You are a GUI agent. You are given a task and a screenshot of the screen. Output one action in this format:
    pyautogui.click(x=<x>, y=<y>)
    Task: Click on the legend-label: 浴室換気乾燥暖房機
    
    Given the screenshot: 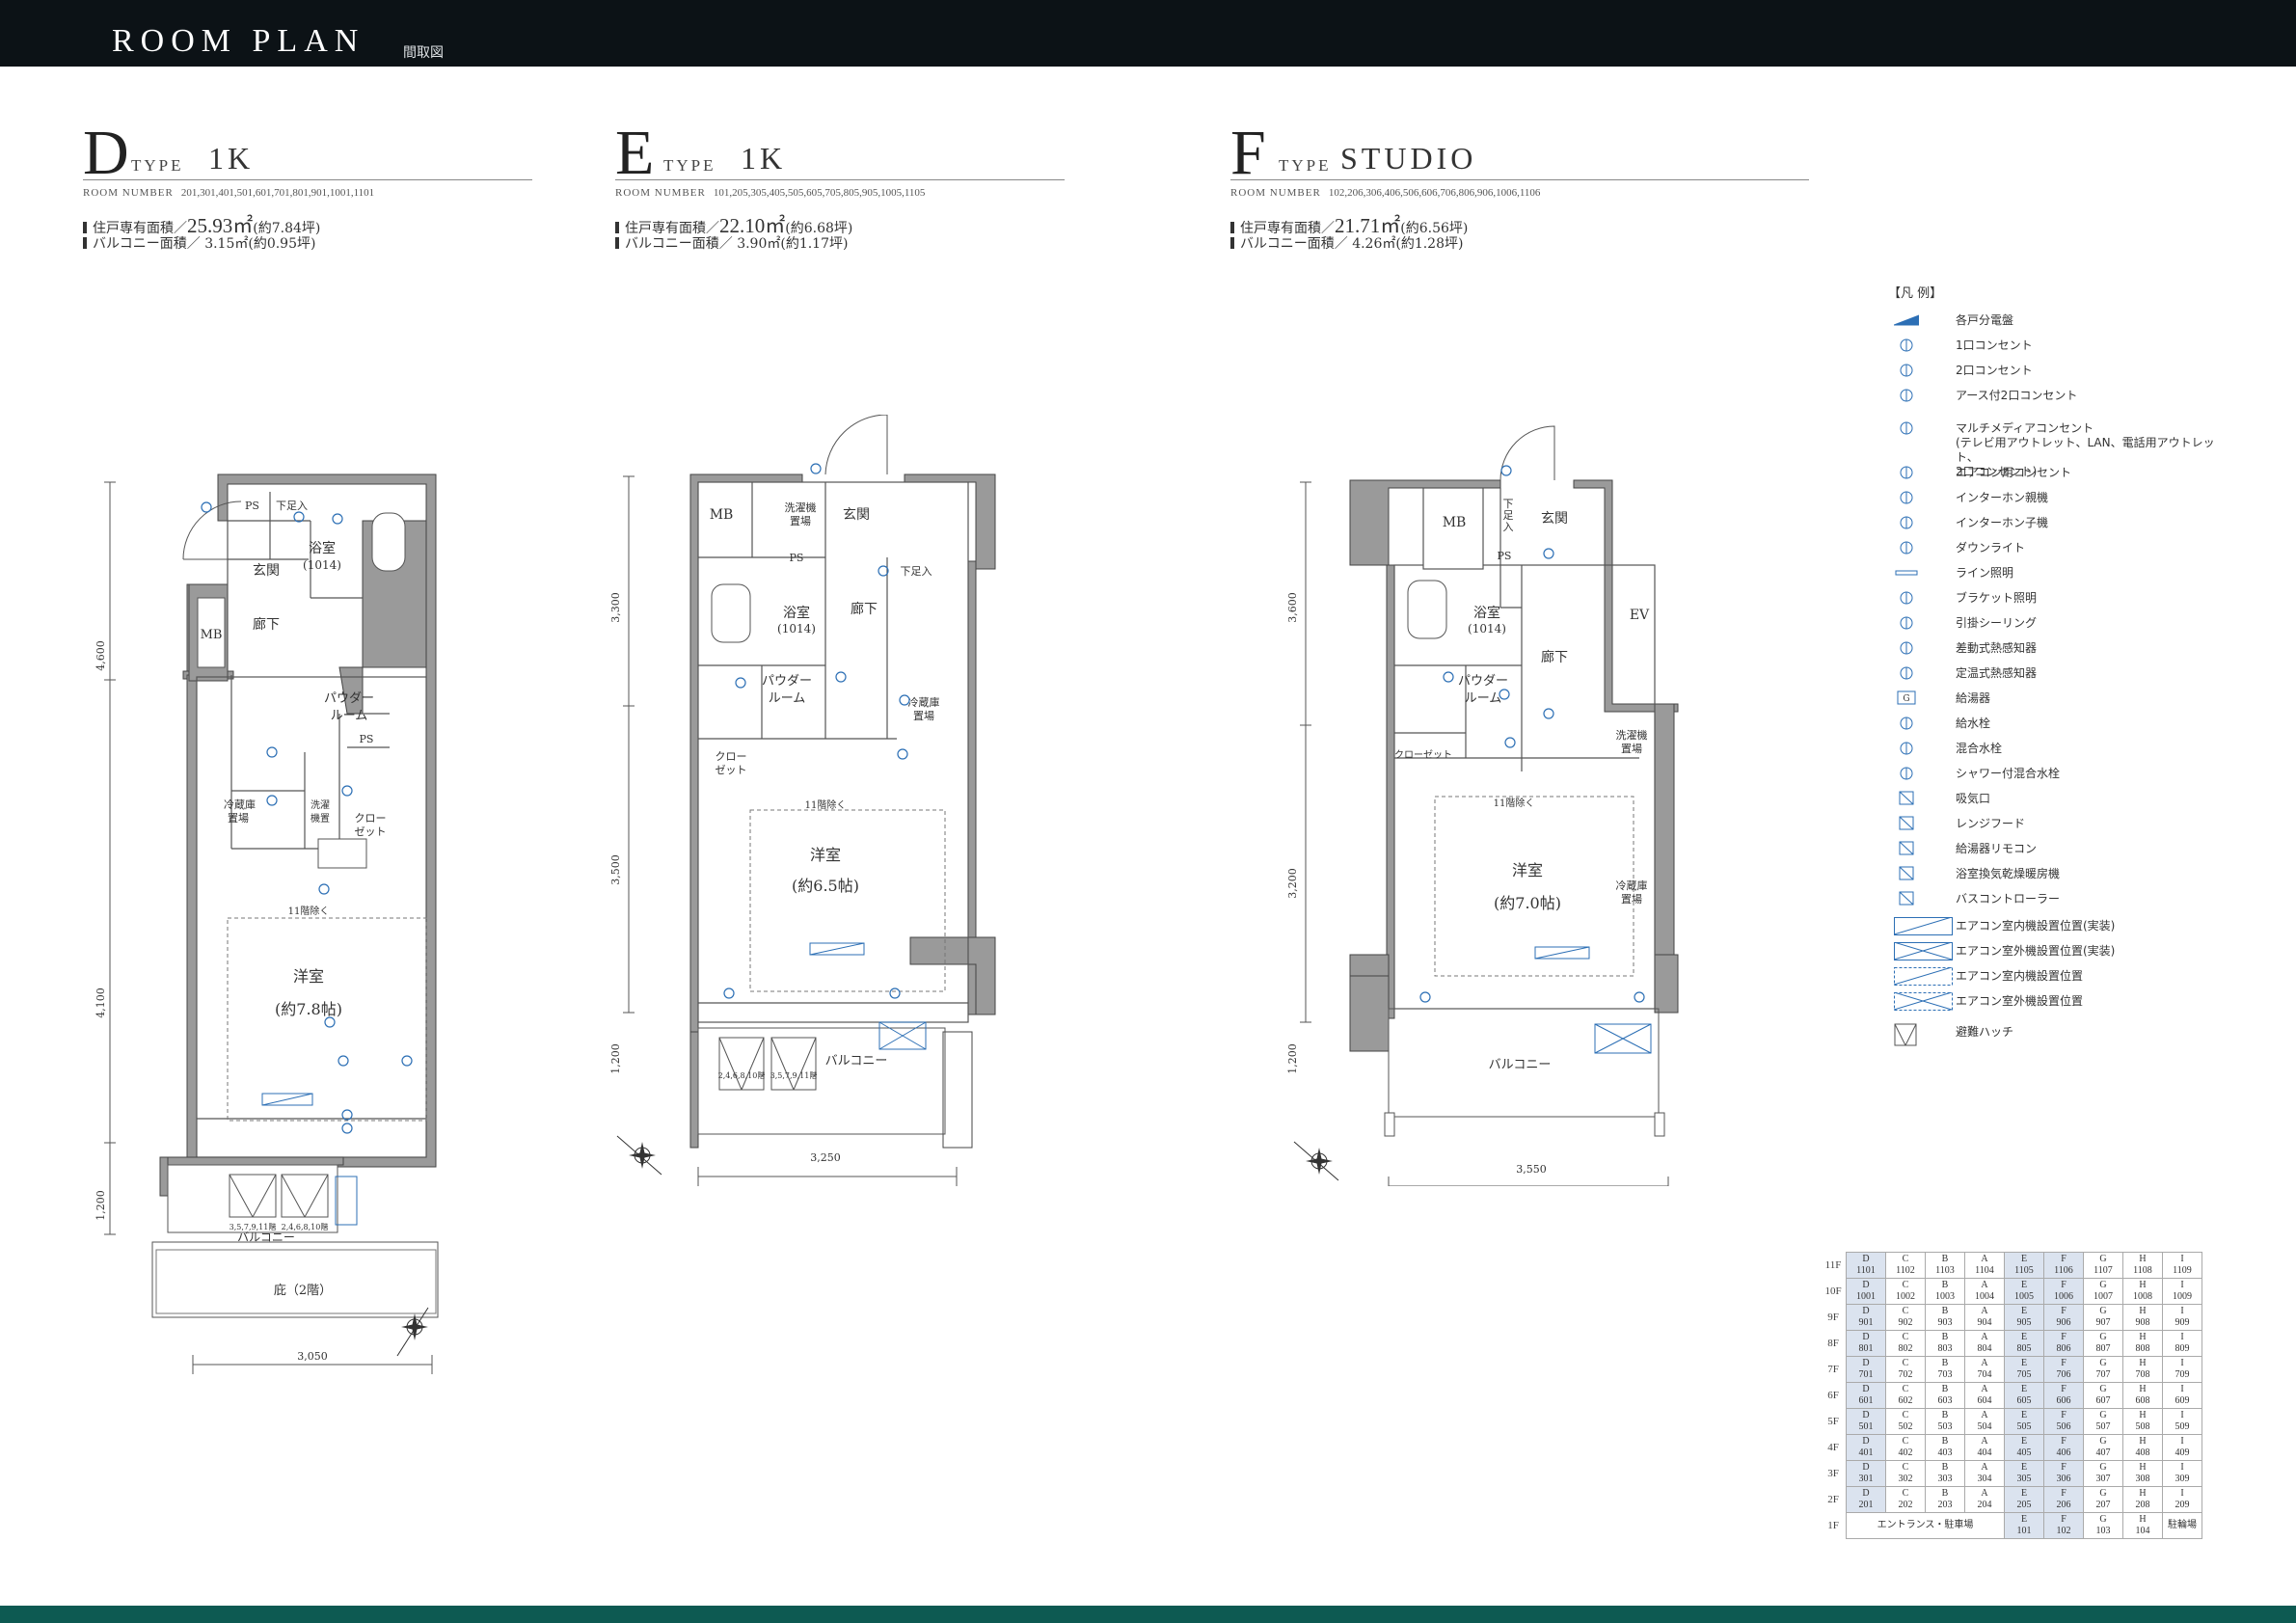 What is the action you would take?
    pyautogui.click(x=2008, y=873)
    